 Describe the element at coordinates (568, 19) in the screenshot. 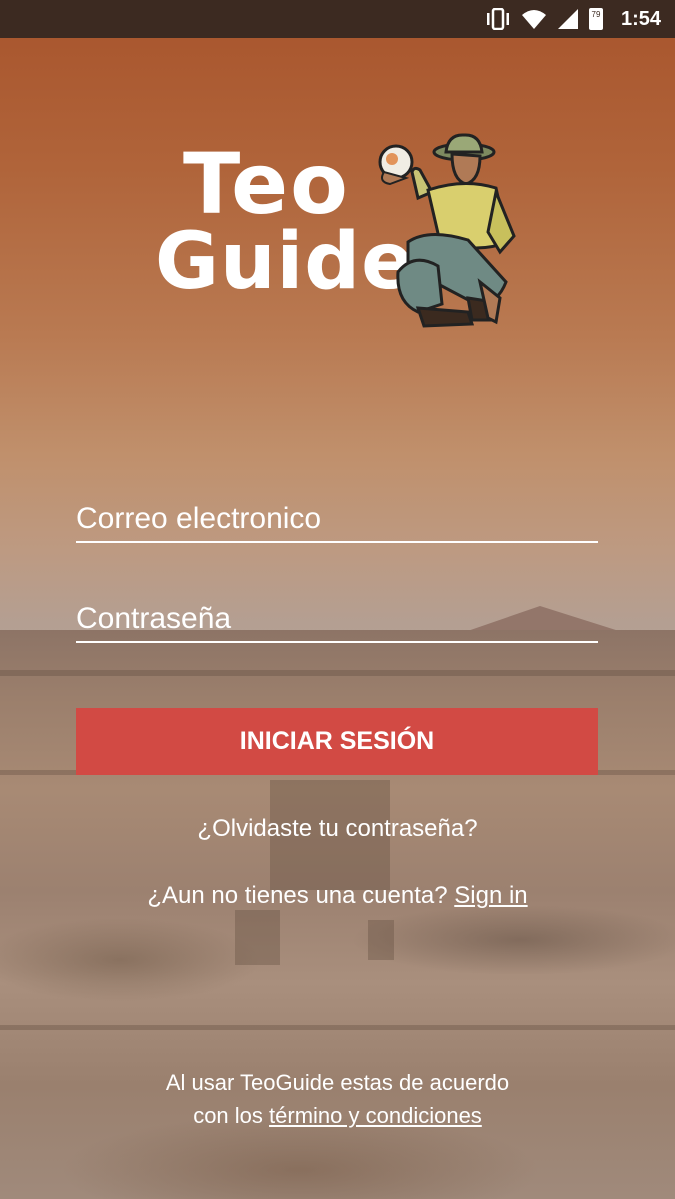

I see `signal-icon` at that location.